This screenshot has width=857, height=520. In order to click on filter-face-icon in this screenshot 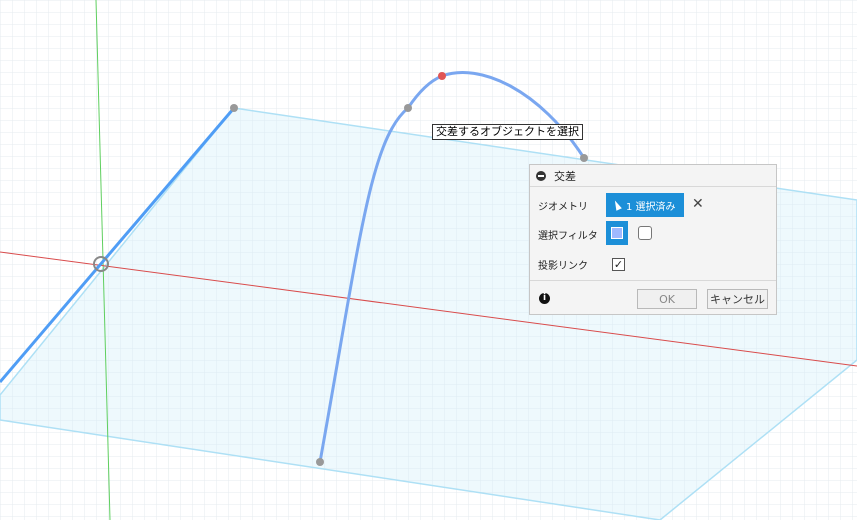, I will do `click(617, 233)`.